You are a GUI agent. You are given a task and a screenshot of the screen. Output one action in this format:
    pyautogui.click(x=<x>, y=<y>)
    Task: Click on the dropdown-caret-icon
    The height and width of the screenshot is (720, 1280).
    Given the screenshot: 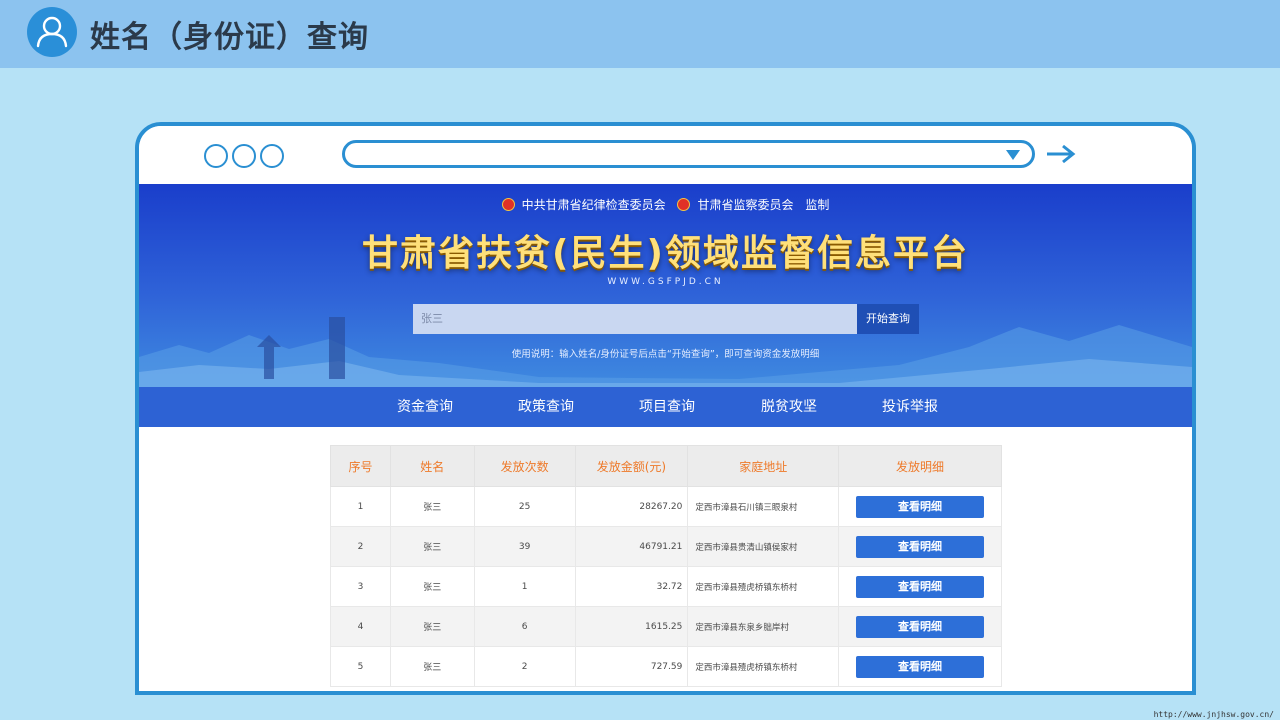 What is the action you would take?
    pyautogui.click(x=1013, y=155)
    